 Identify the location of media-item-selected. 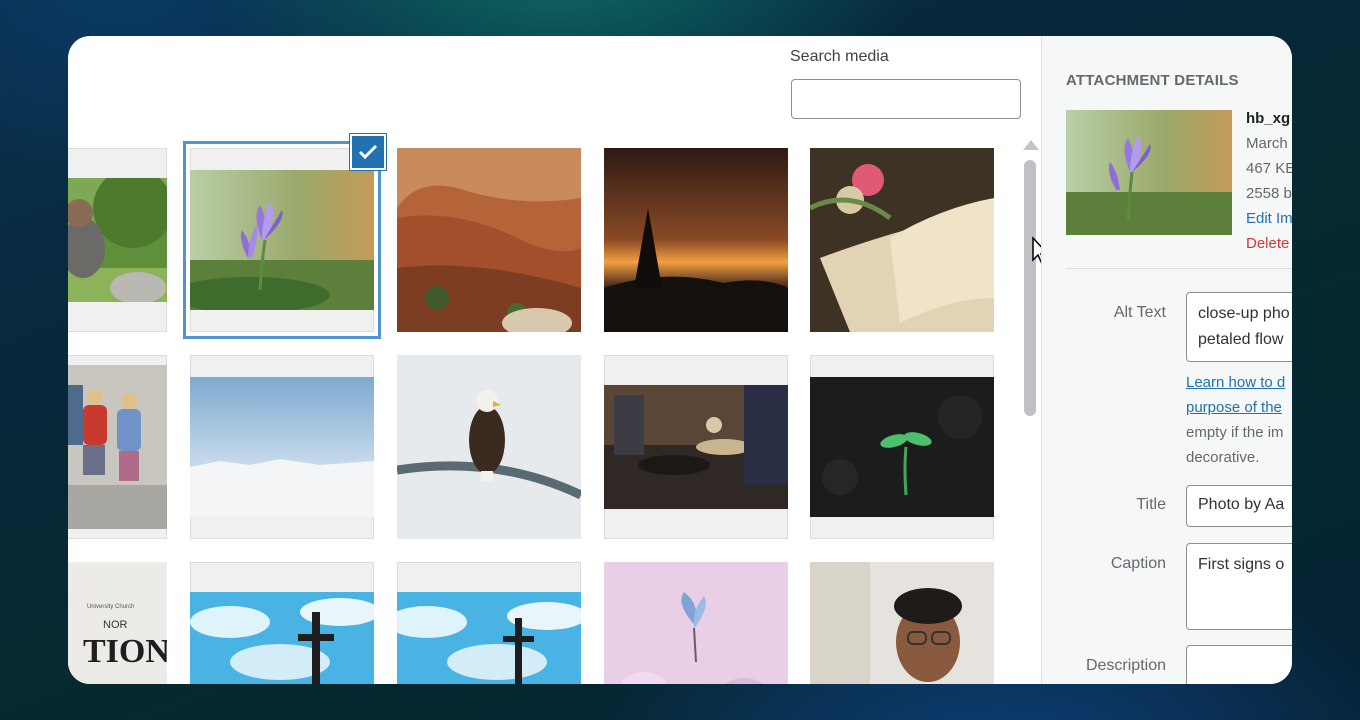
(282, 240).